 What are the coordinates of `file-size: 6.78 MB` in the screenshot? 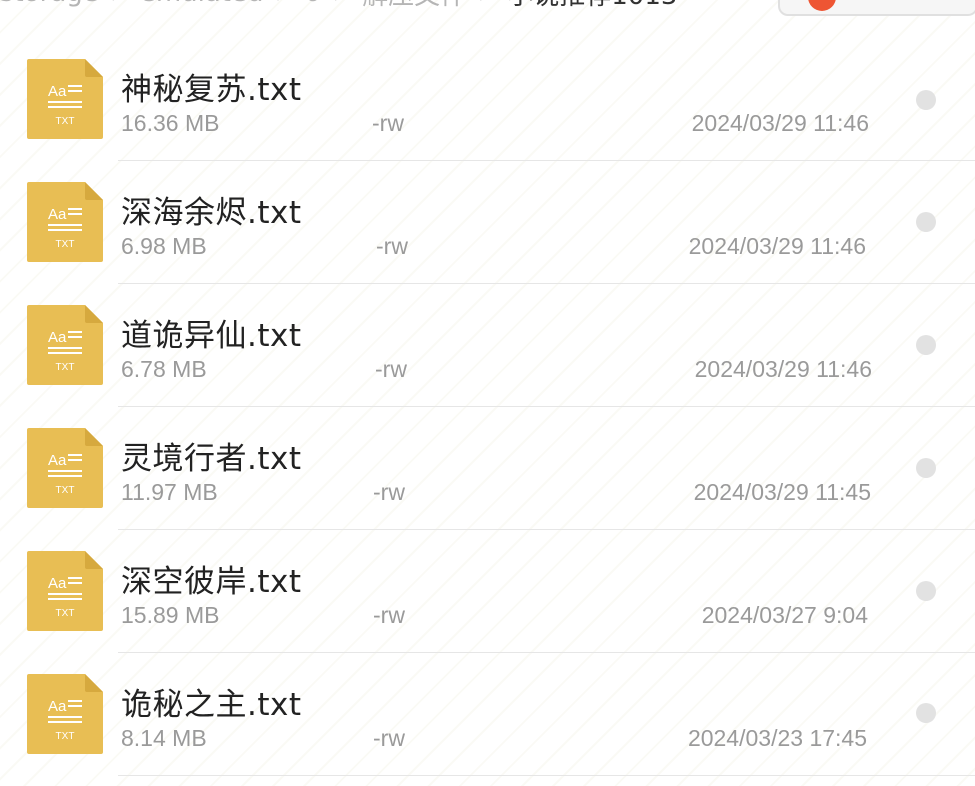 It's located at (164, 369).